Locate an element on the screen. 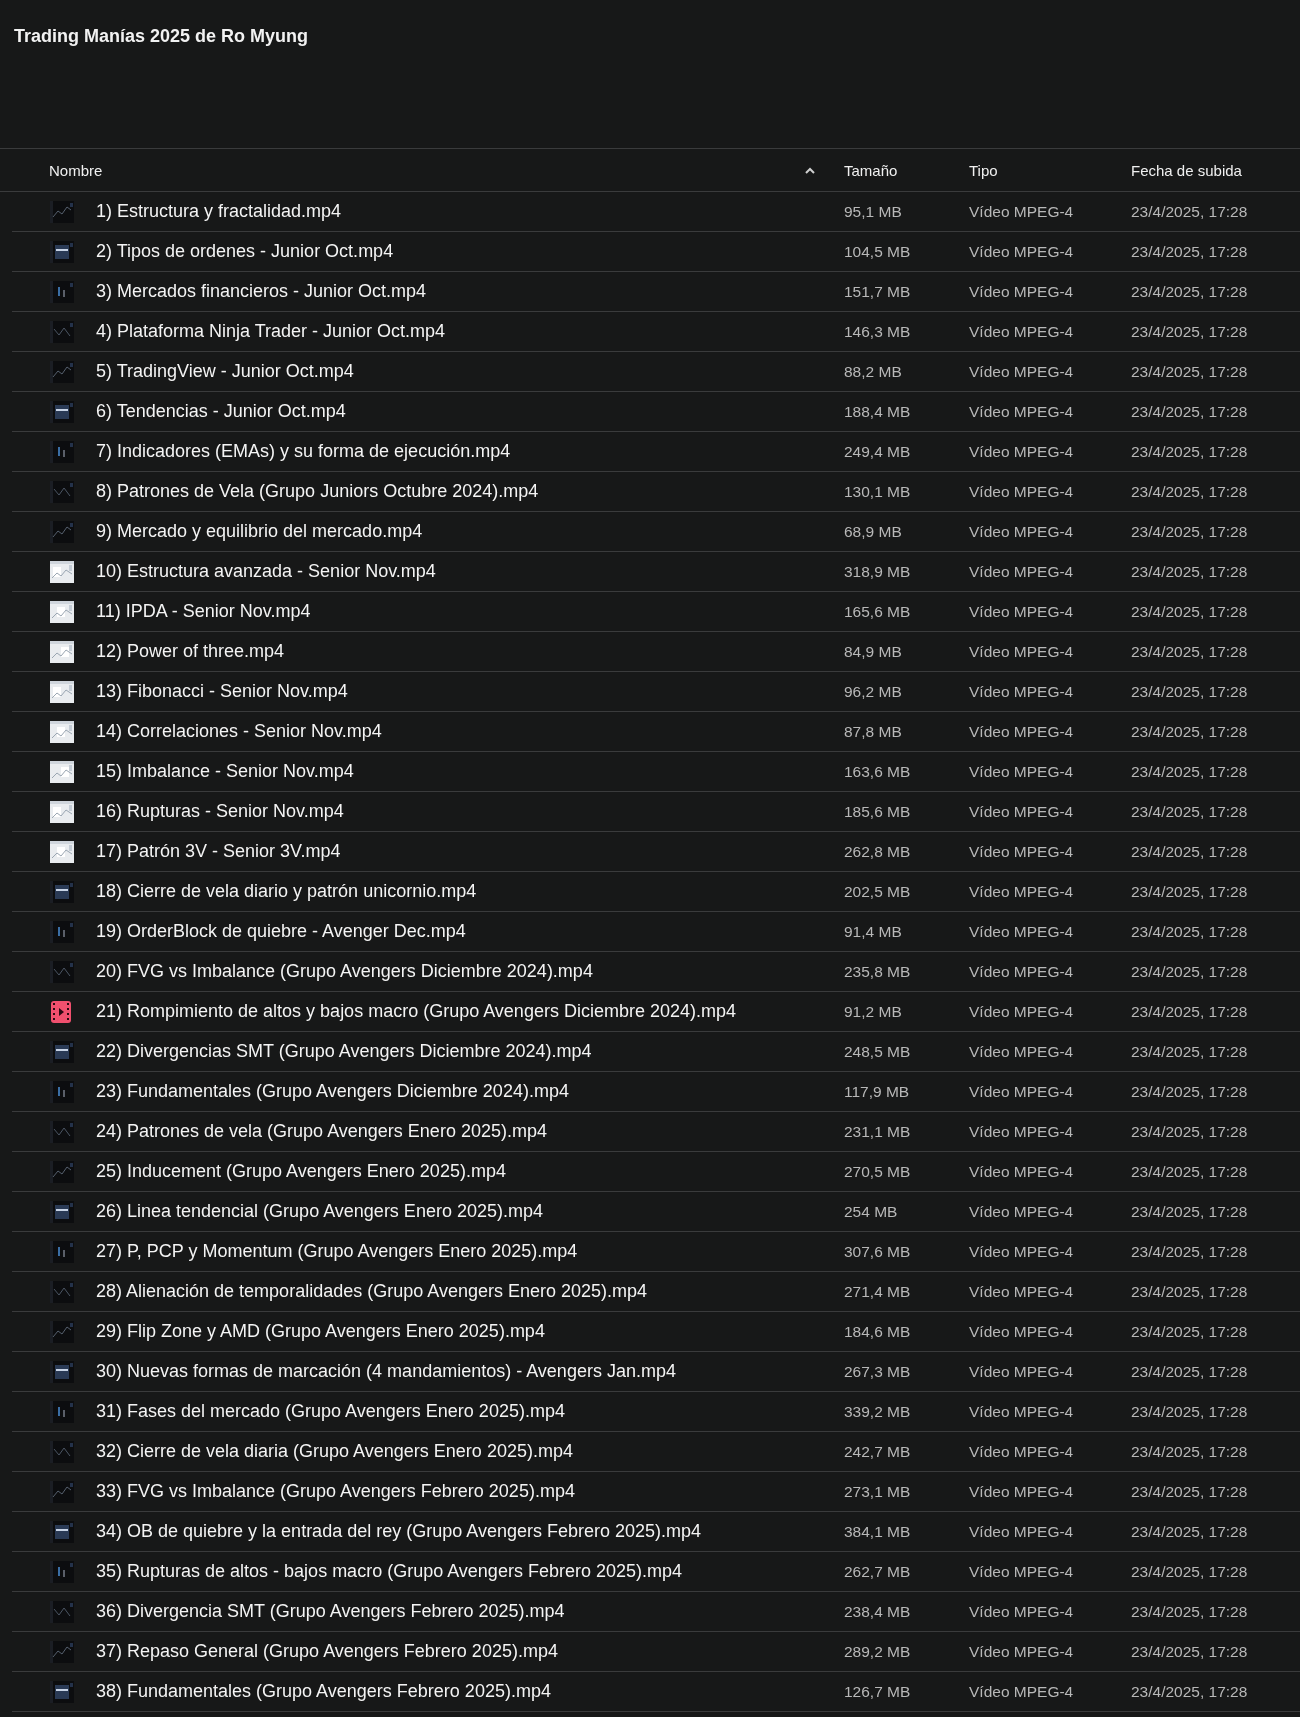 This screenshot has height=1717, width=1300. file-size: 68,9 MB is located at coordinates (873, 531).